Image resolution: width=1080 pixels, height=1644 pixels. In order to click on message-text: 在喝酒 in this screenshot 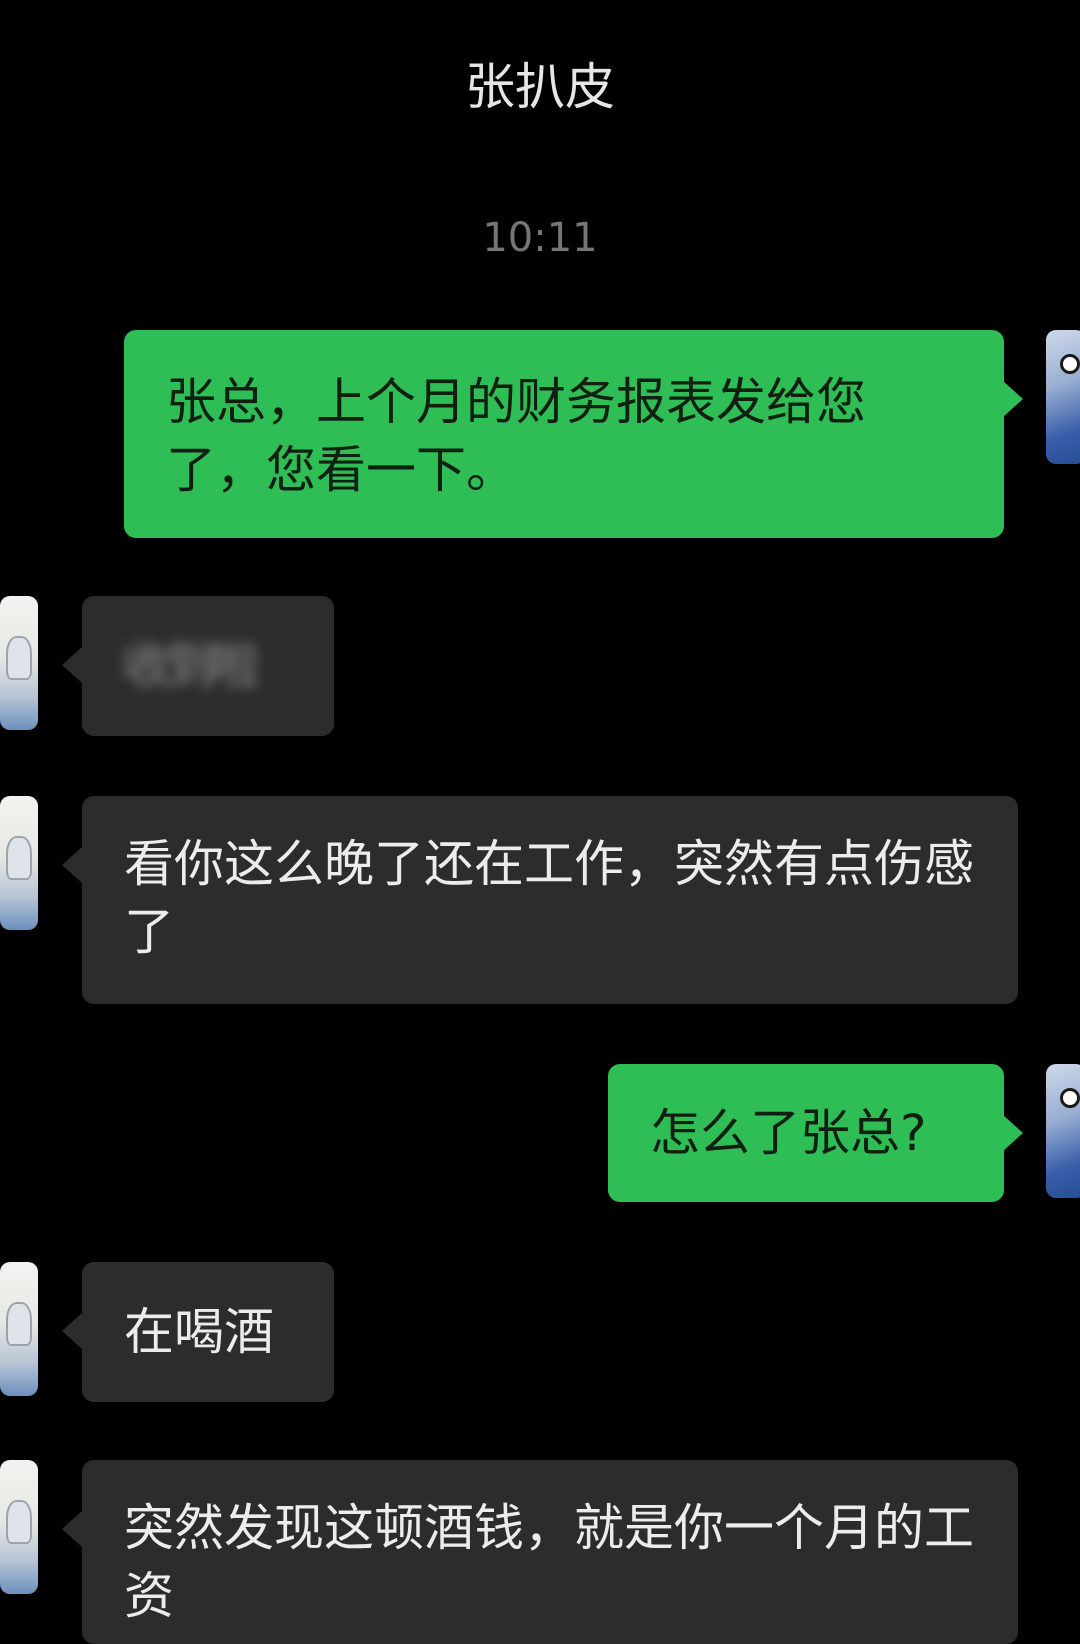, I will do `click(199, 1332)`.